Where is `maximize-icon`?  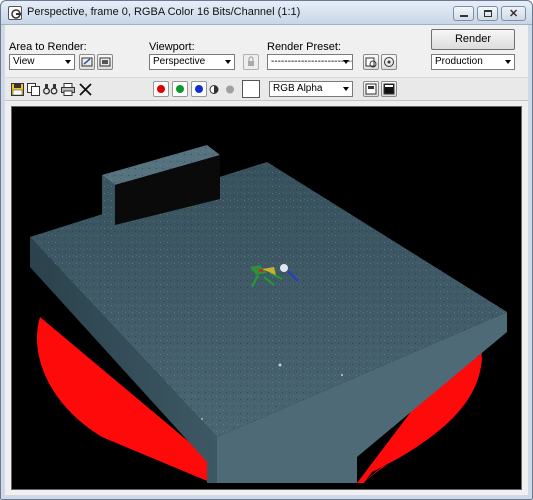
maximize-icon is located at coordinates (488, 13).